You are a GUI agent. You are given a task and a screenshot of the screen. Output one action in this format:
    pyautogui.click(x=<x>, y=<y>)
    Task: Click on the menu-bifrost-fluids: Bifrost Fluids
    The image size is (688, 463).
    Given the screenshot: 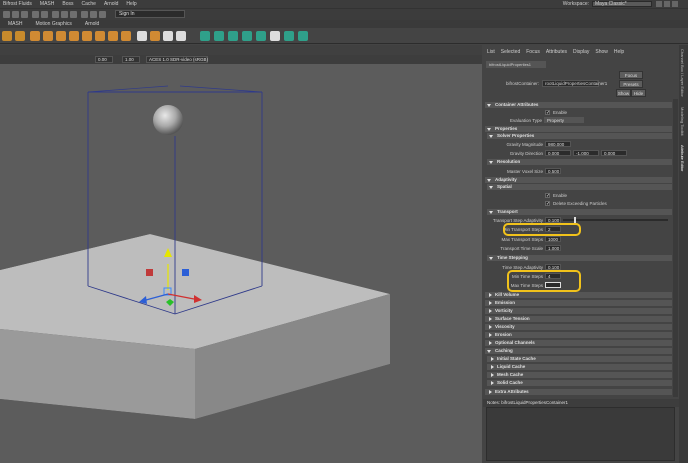 What is the action you would take?
    pyautogui.click(x=17, y=4)
    